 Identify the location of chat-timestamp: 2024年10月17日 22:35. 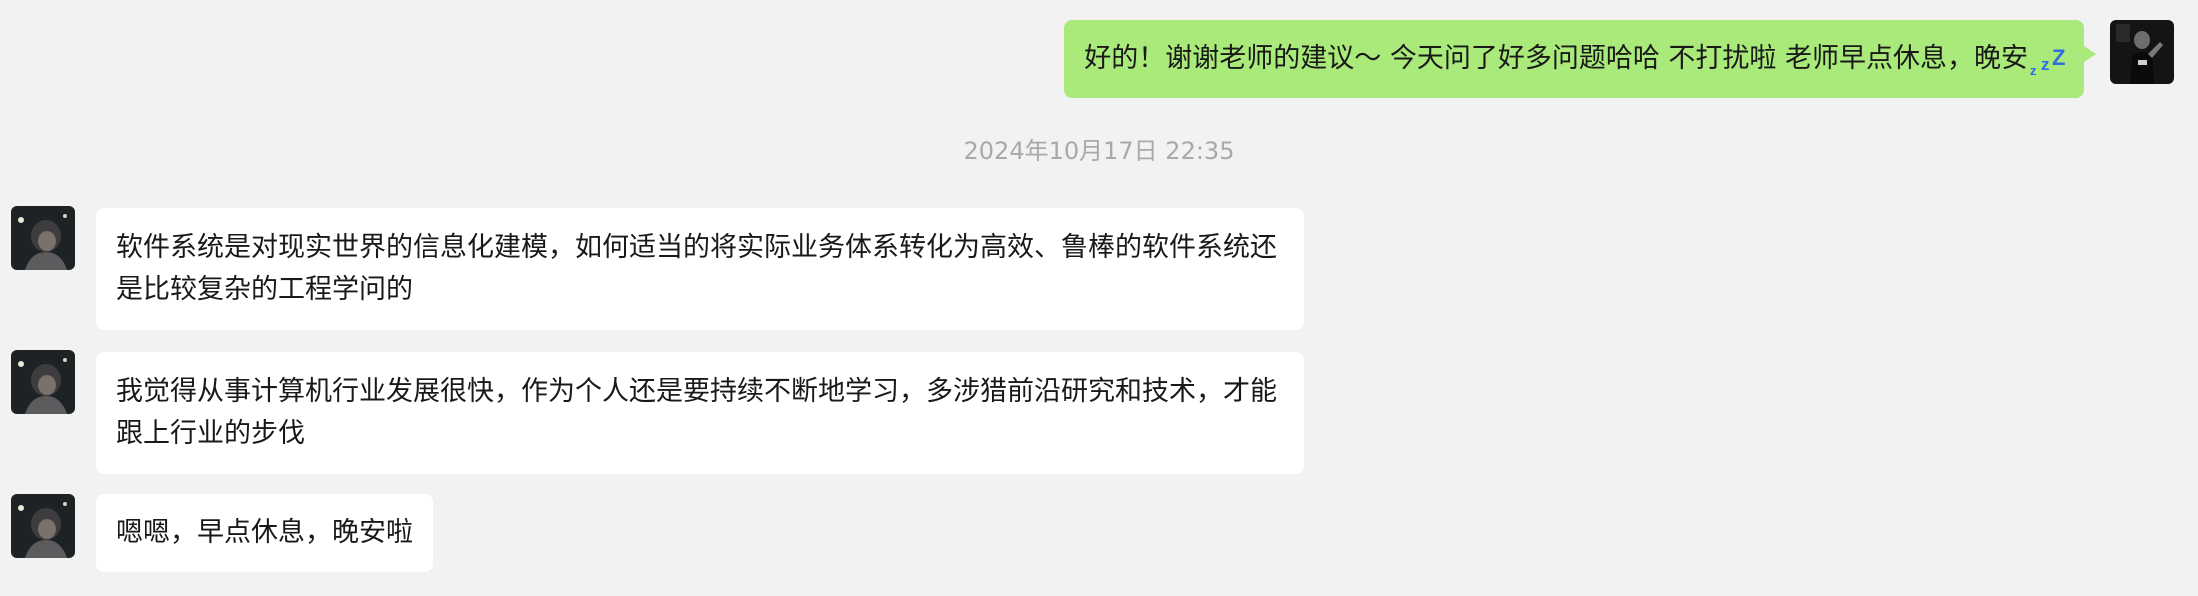
(1099, 151).